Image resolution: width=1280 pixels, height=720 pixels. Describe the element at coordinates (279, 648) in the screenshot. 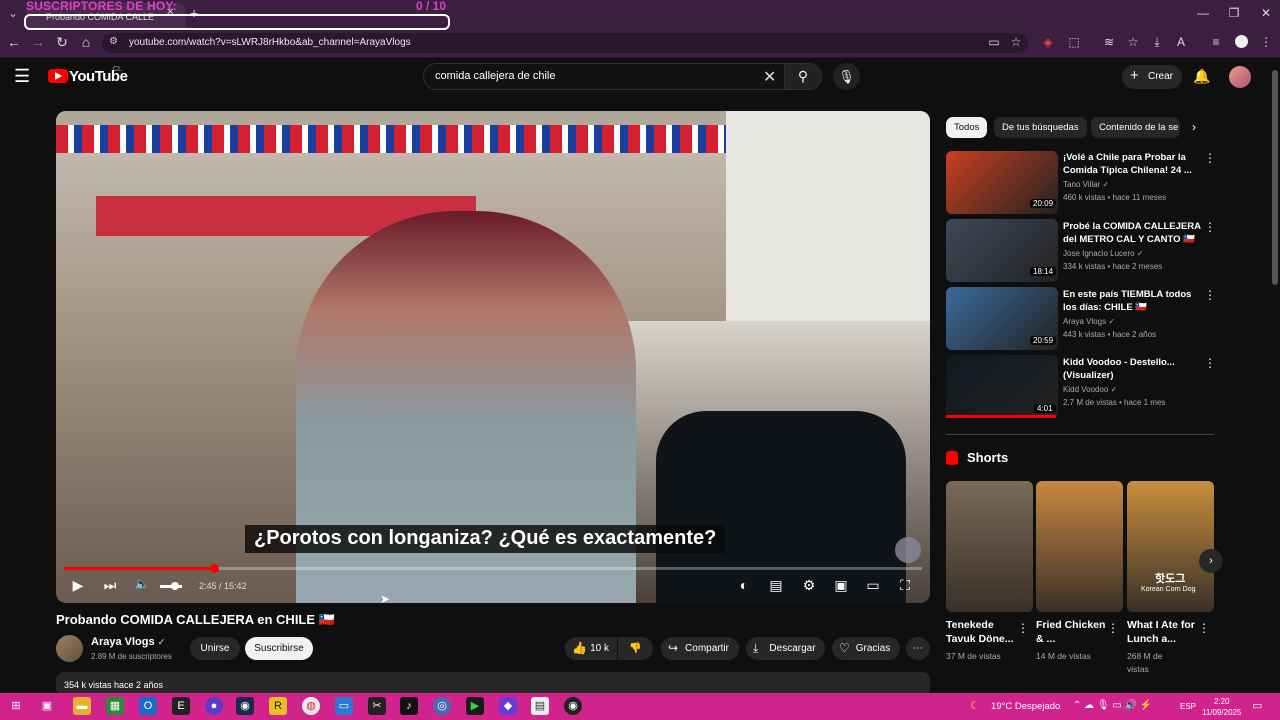

I see `subscribe-button: Suscribirse` at that location.